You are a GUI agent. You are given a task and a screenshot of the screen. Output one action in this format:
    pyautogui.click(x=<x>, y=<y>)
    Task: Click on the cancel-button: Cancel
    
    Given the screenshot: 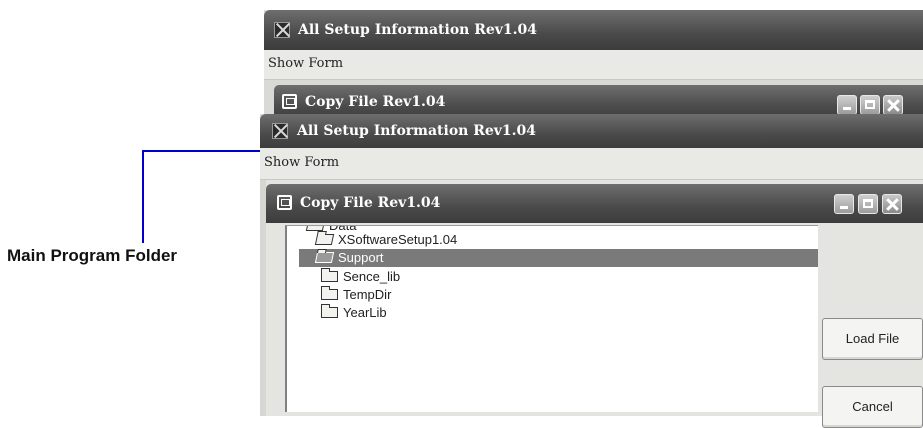 What is the action you would take?
    pyautogui.click(x=872, y=407)
    